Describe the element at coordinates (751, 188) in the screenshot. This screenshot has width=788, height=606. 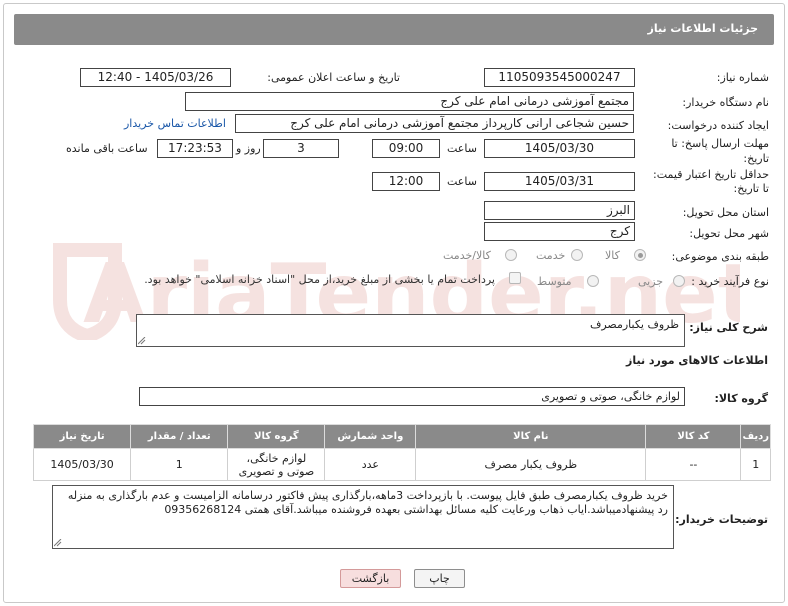
I see `price-validity-label-line2: تا تاریخ:` at that location.